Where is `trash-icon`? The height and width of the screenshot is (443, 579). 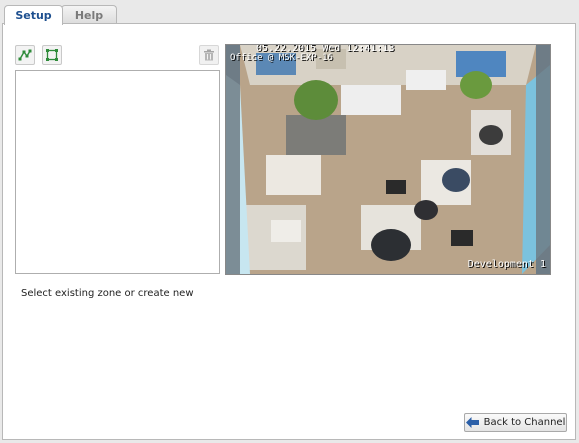
trash-icon is located at coordinates (209, 55).